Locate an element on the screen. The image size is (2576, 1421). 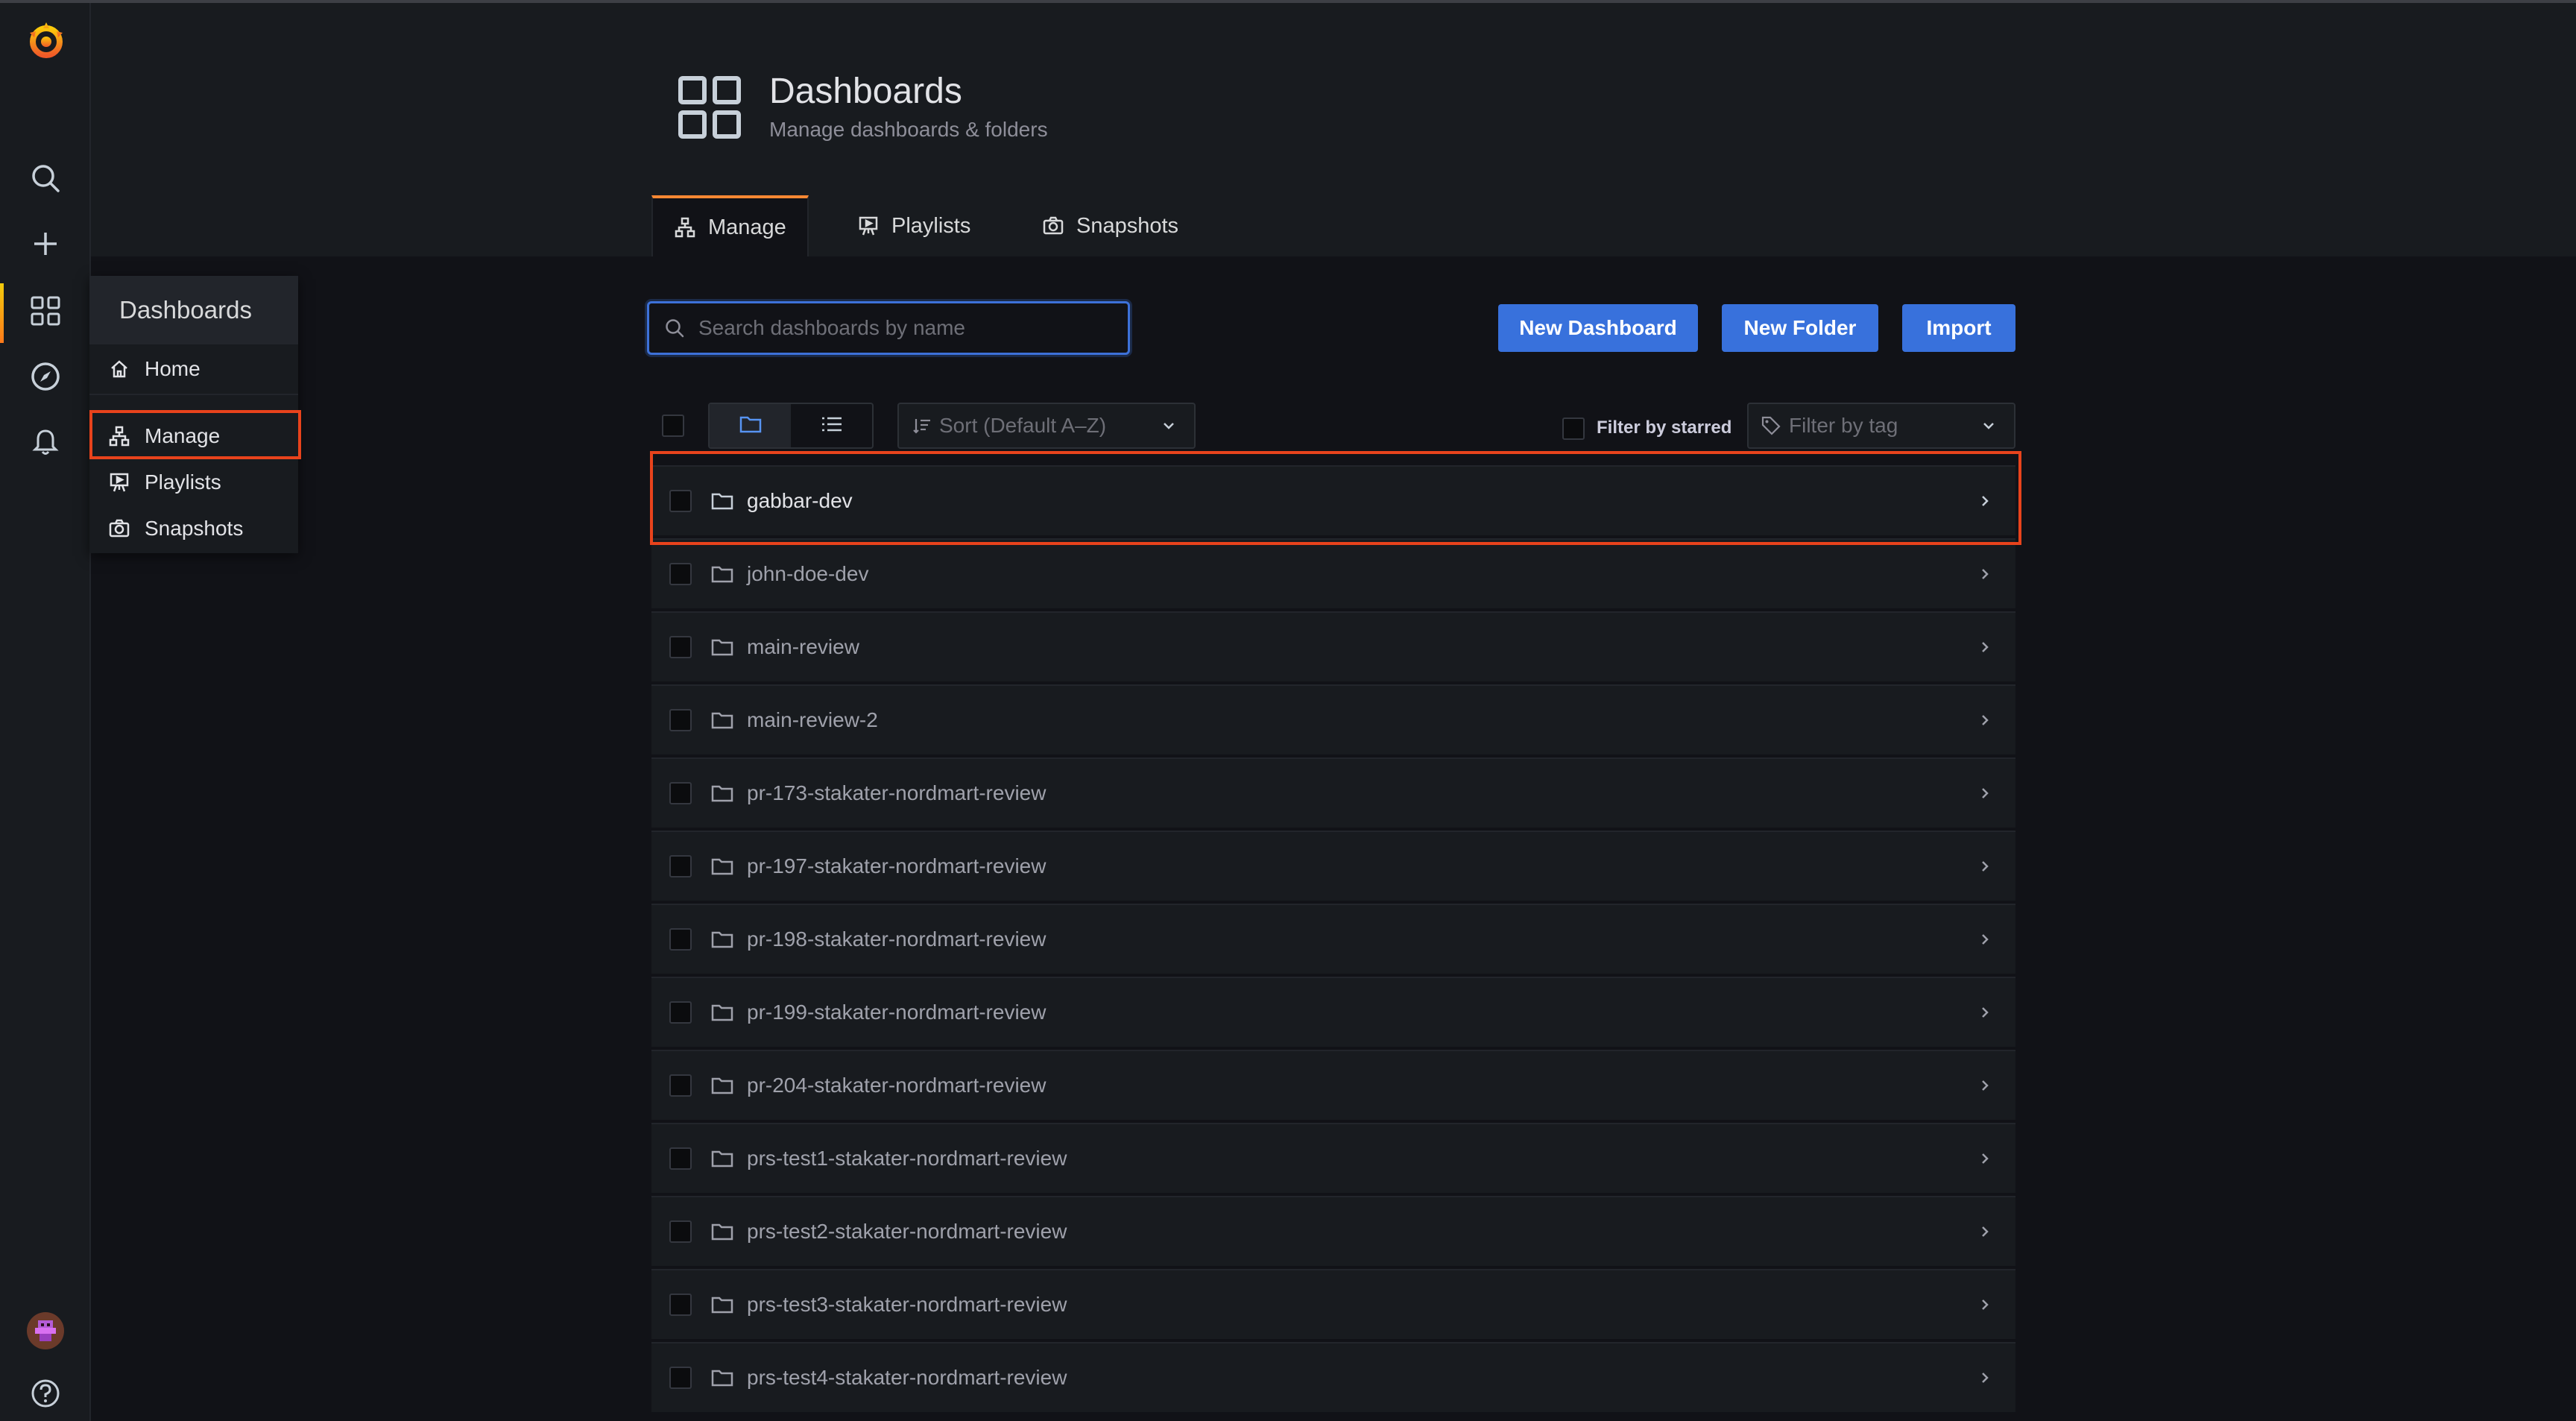
search-box is located at coordinates (888, 328).